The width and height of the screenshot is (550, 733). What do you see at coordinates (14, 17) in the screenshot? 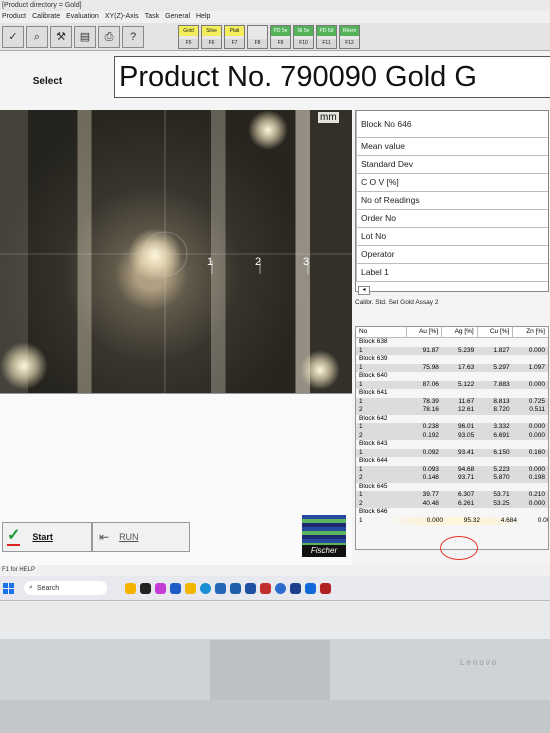
I see `menu-item-product: Product` at bounding box center [14, 17].